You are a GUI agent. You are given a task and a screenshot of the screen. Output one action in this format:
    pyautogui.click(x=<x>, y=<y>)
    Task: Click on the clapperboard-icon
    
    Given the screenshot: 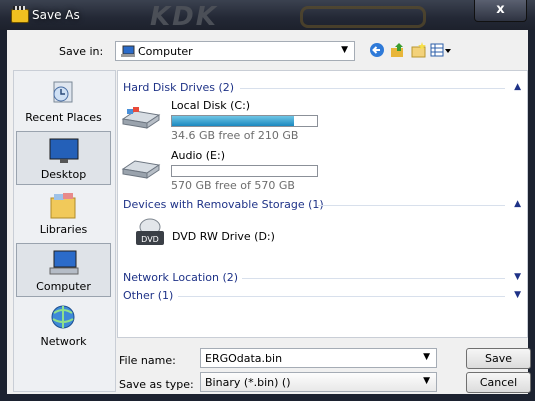 What is the action you would take?
    pyautogui.click(x=20, y=14)
    